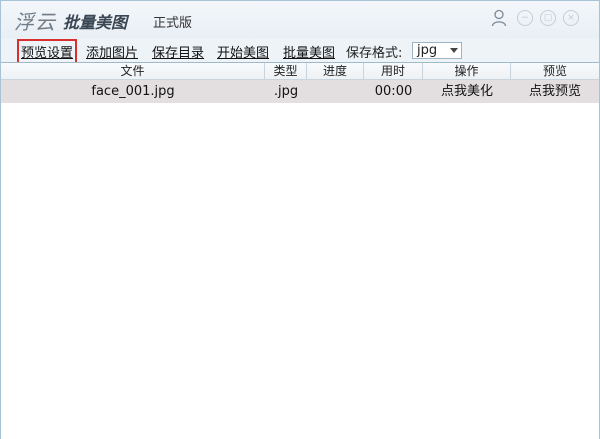 The width and height of the screenshot is (600, 439). What do you see at coordinates (300, 19) in the screenshot?
I see `title-bar: 浮云 批量美图 正式版 − ▢ ×` at bounding box center [300, 19].